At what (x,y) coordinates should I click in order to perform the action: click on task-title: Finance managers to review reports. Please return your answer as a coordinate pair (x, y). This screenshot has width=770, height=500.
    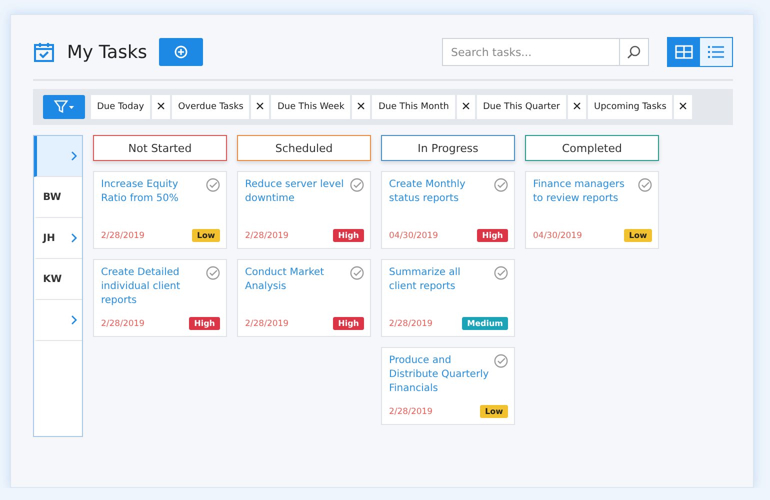
    Looking at the image, I should click on (583, 192).